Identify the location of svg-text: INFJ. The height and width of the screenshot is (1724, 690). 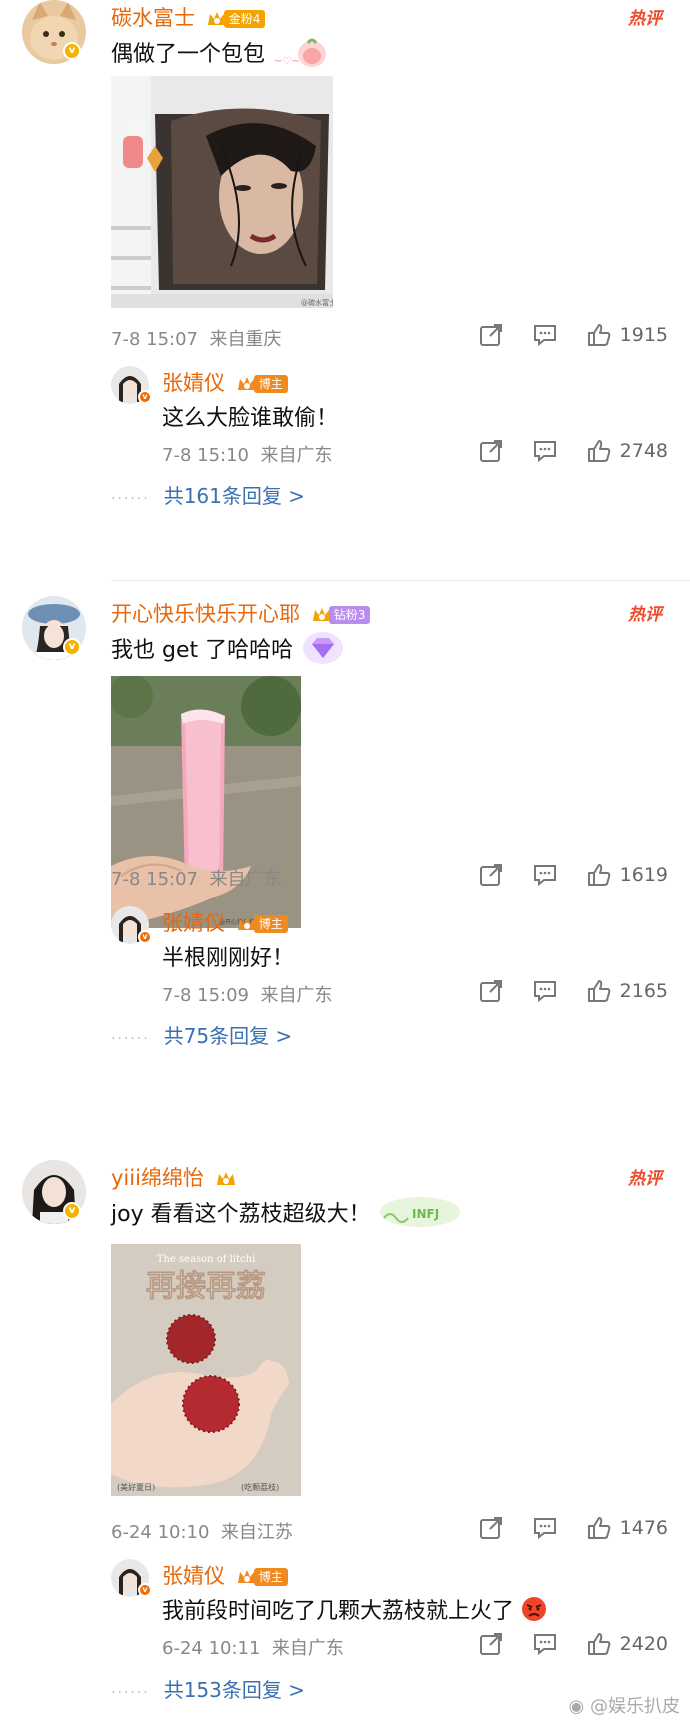
(425, 1214).